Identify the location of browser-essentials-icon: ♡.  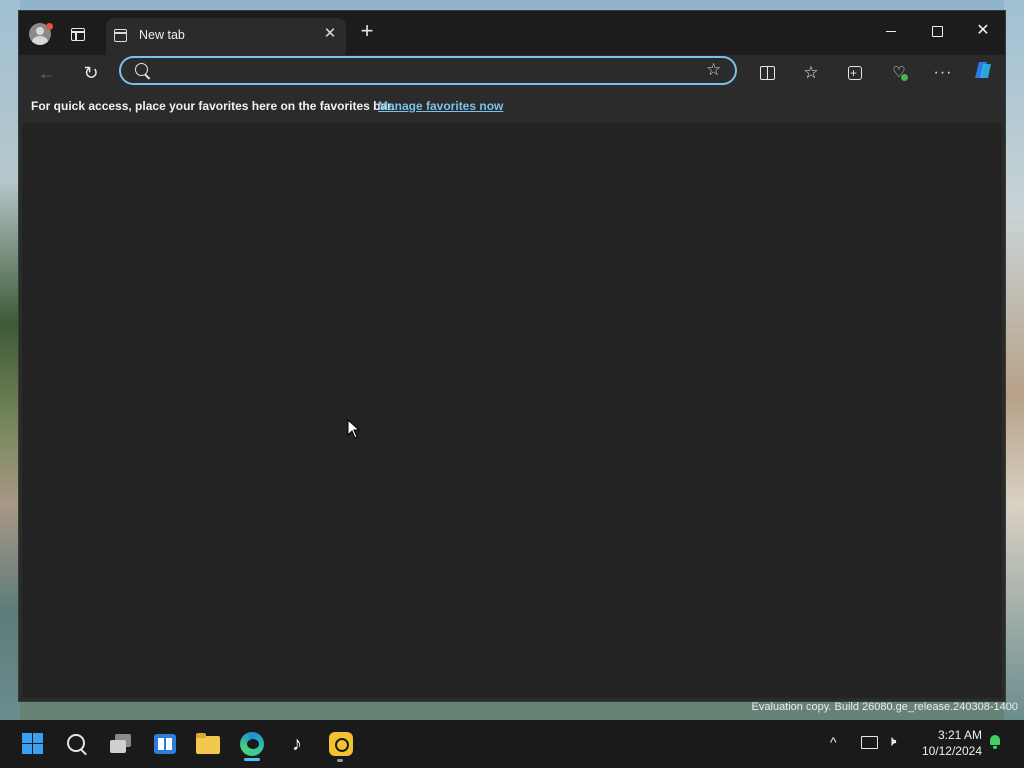
(899, 73).